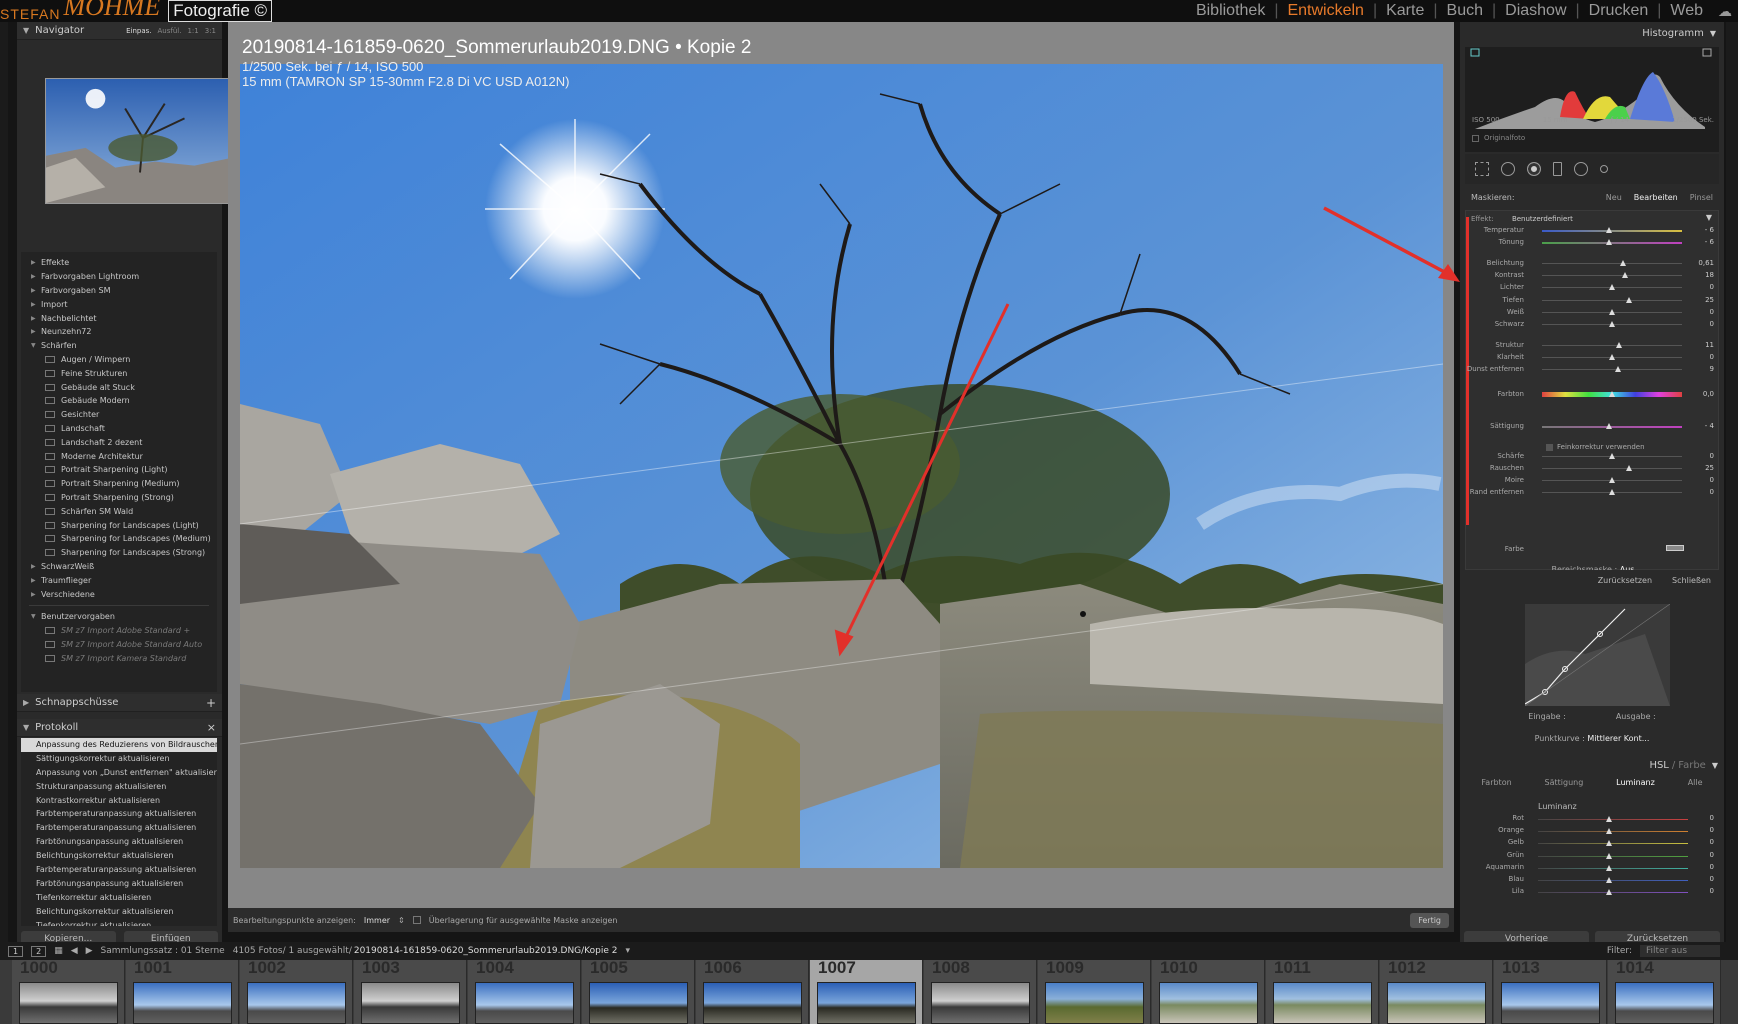 The width and height of the screenshot is (1738, 1024). What do you see at coordinates (119, 263) in the screenshot?
I see `preset-folder: ▶ Effekte` at bounding box center [119, 263].